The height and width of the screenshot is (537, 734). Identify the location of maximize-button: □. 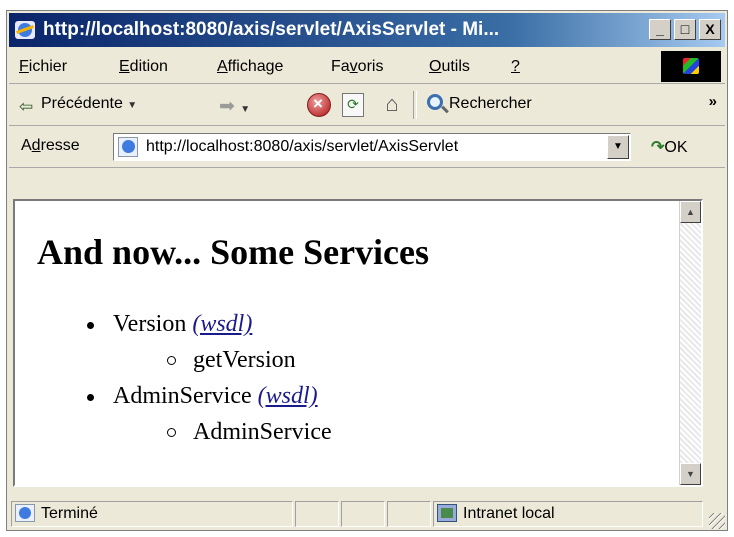
(685, 29).